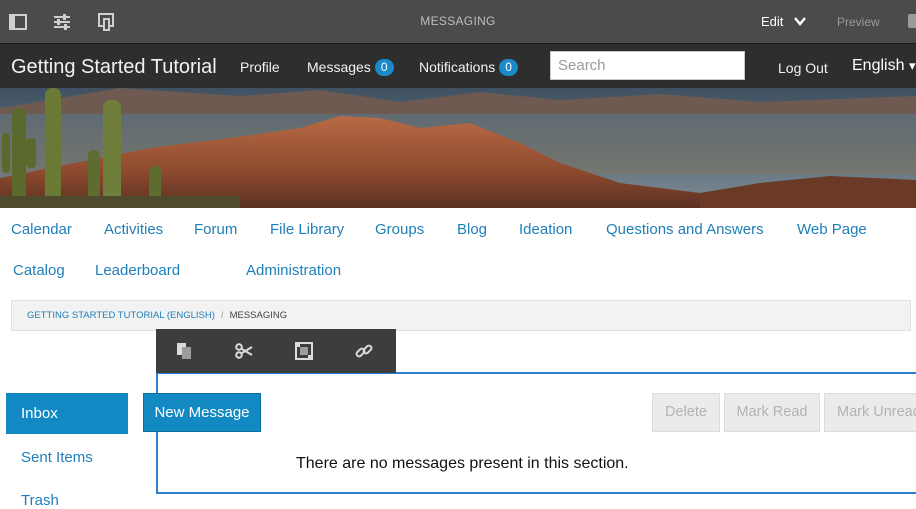 Image resolution: width=916 pixels, height=509 pixels. What do you see at coordinates (39, 270) in the screenshot?
I see `nav-catalog: Catalog` at bounding box center [39, 270].